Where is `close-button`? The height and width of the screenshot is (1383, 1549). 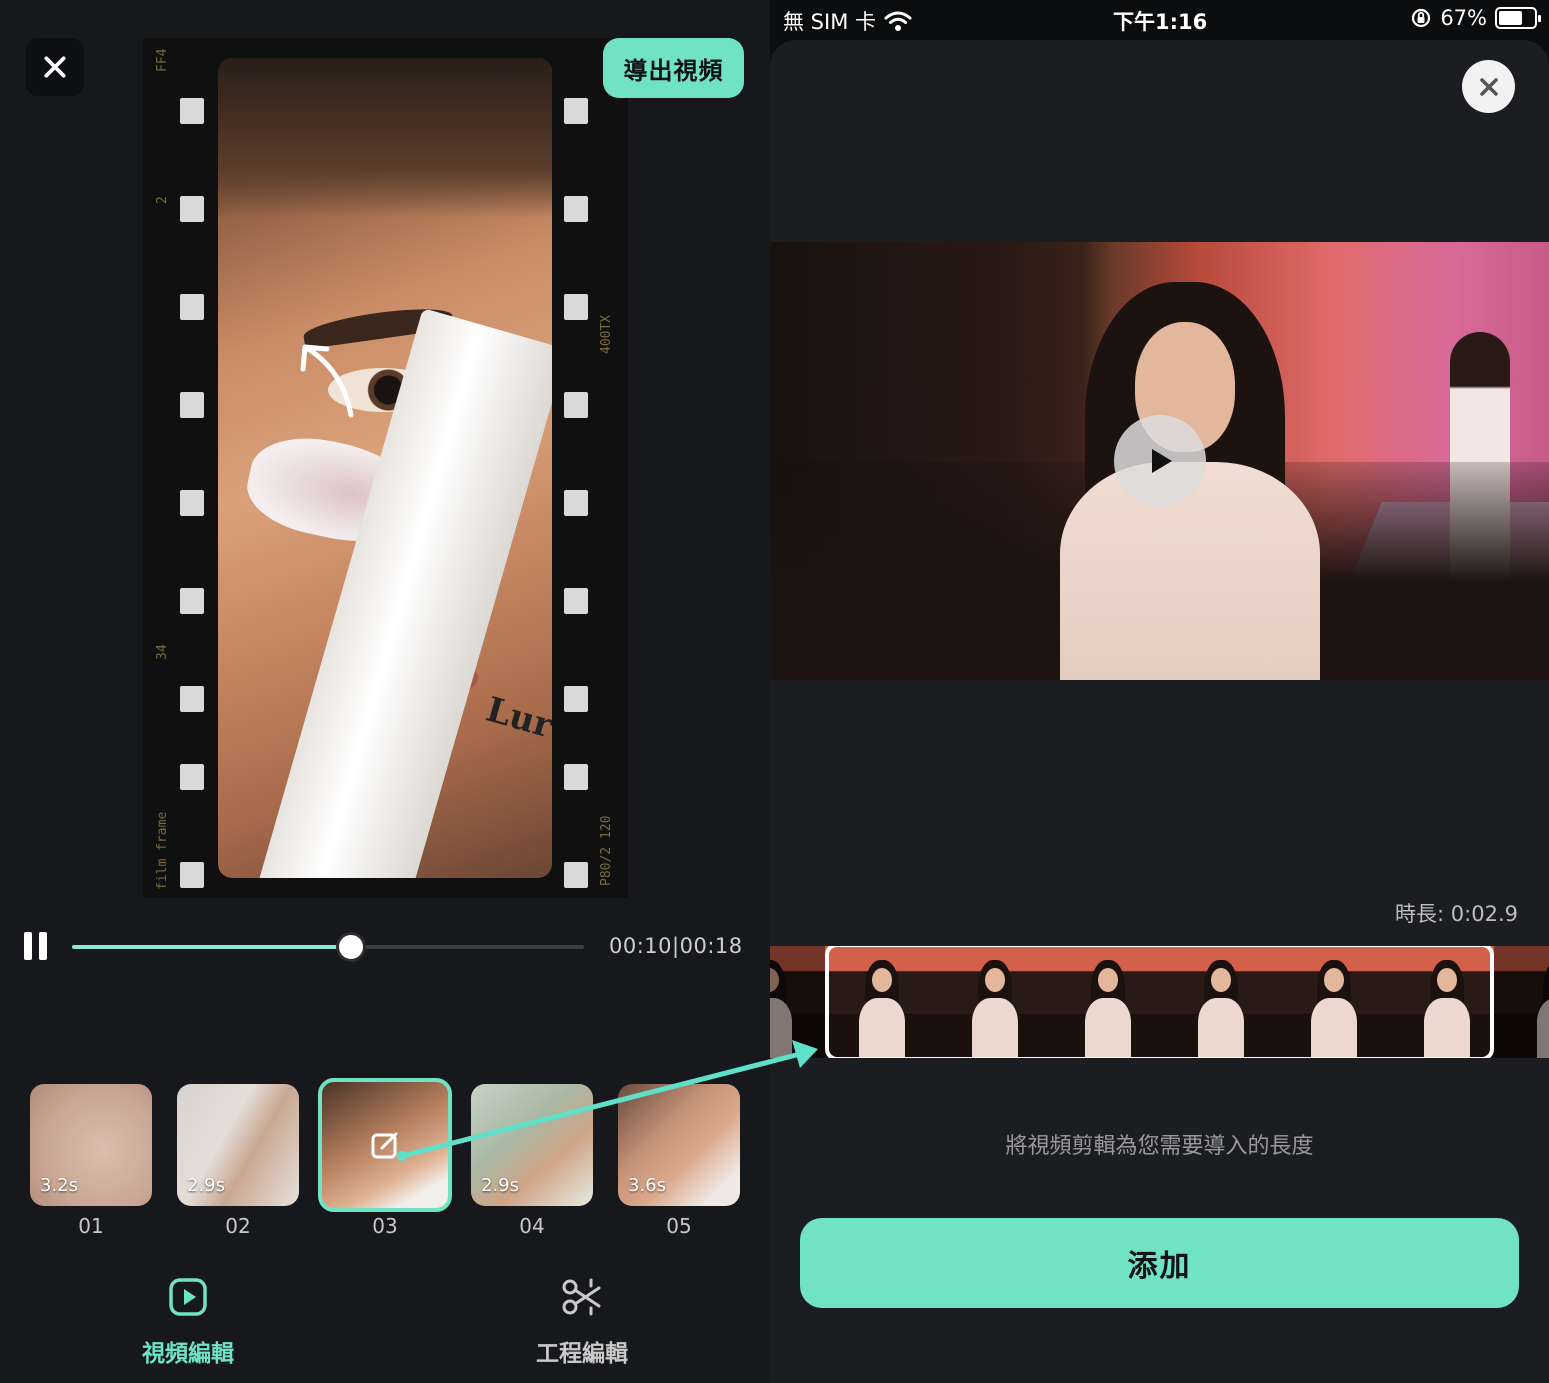 close-button is located at coordinates (55, 67).